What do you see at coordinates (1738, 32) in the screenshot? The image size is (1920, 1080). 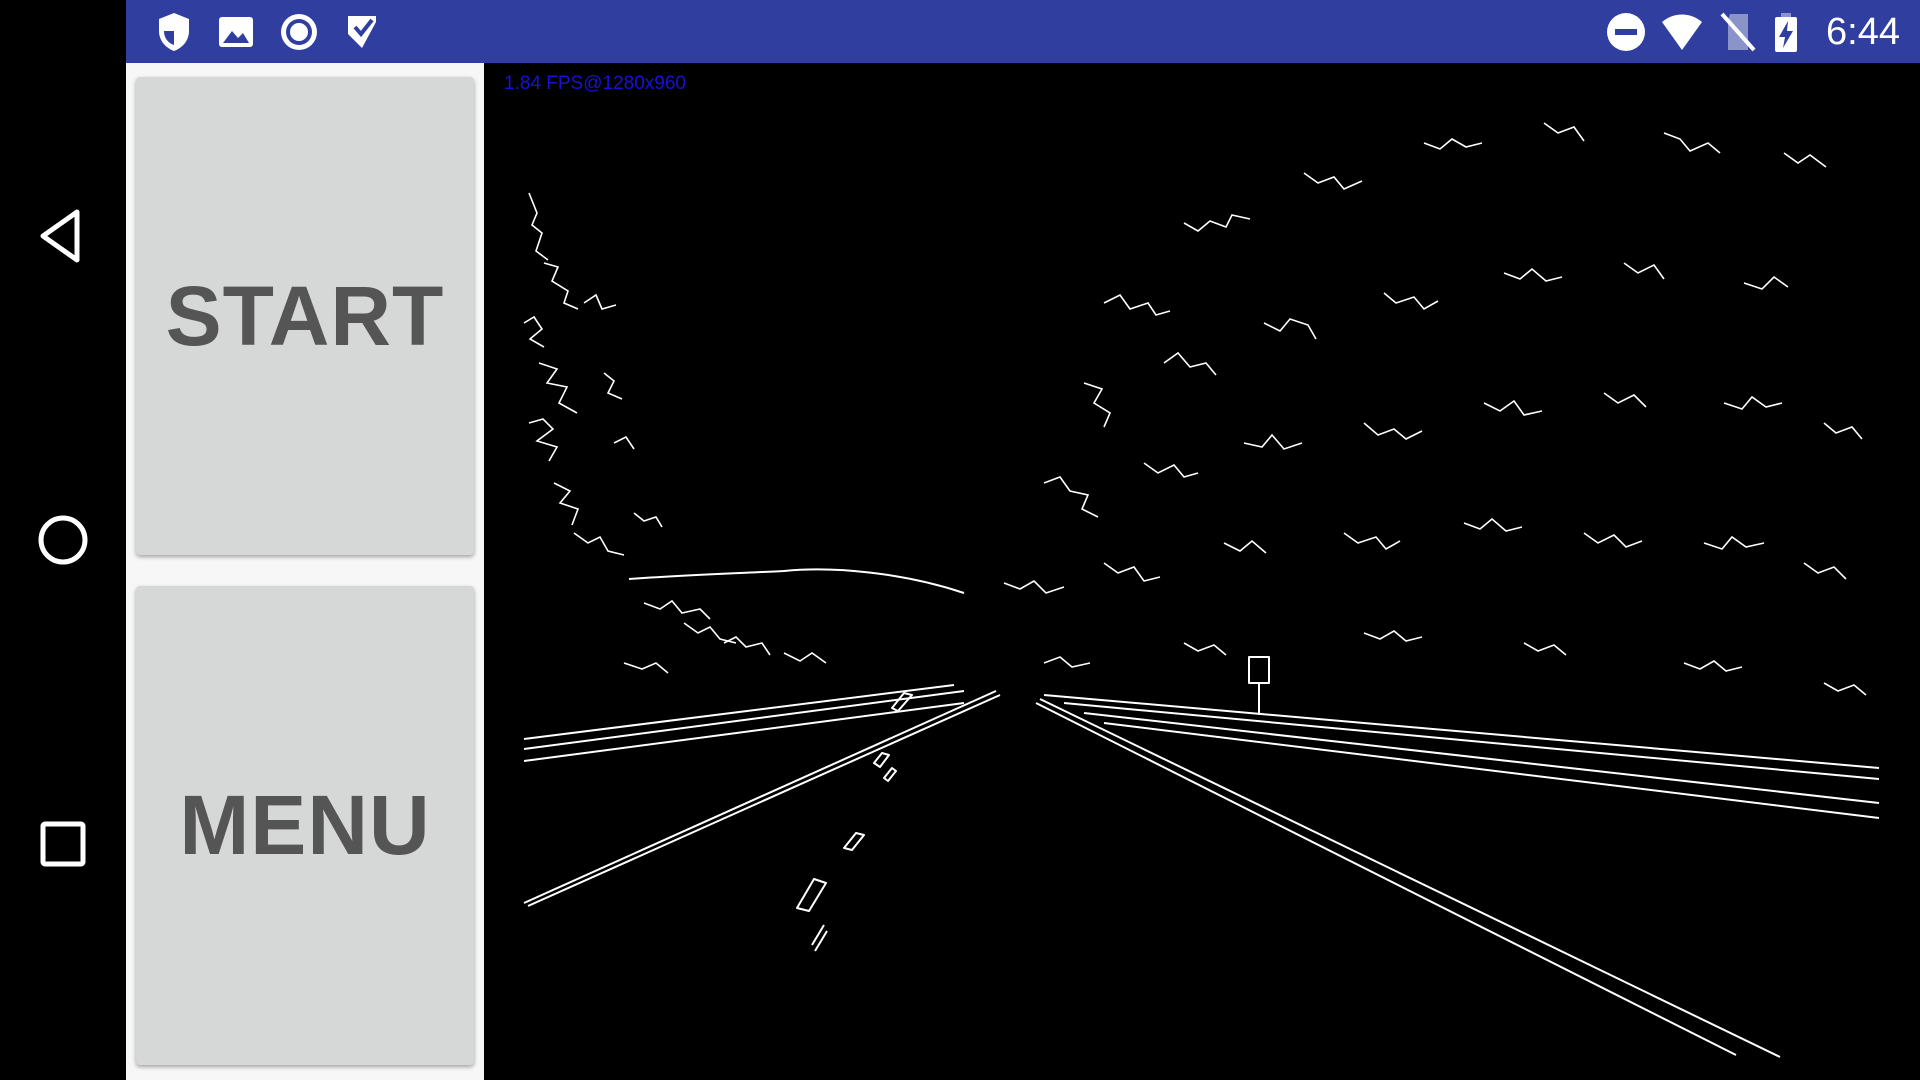 I see `no-sim-icon` at bounding box center [1738, 32].